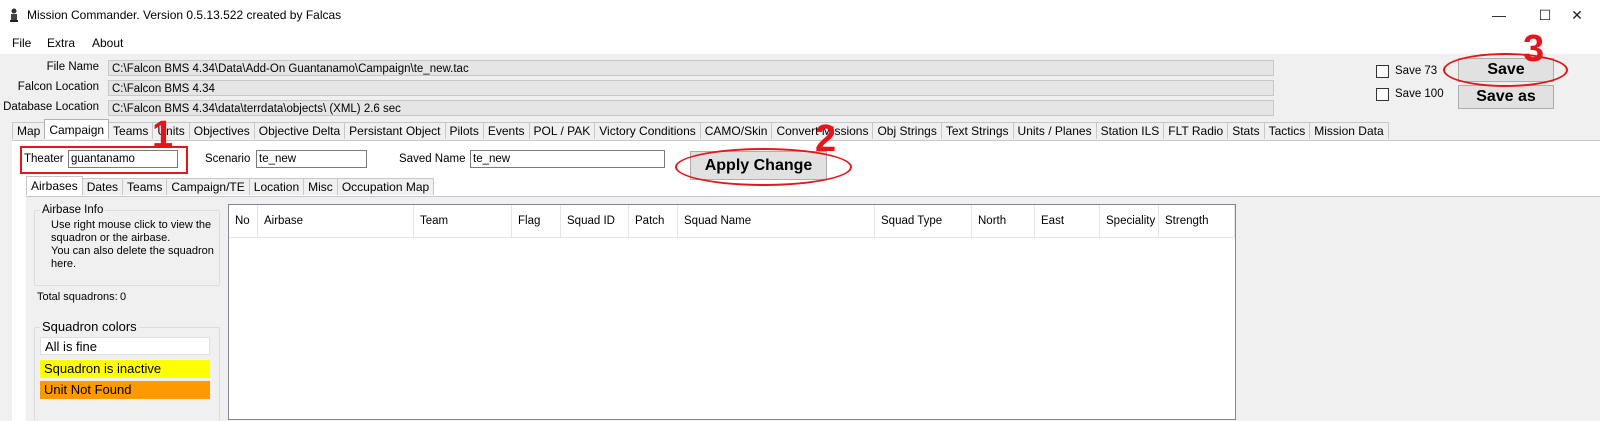 The height and width of the screenshot is (421, 1600). I want to click on subtab-teams: Teams, so click(145, 186).